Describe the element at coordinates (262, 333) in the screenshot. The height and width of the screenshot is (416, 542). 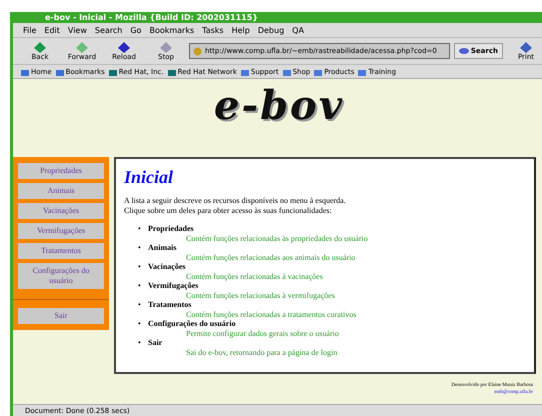
I see `item-description: Permite configurar dados gerais sobre o usuário` at that location.